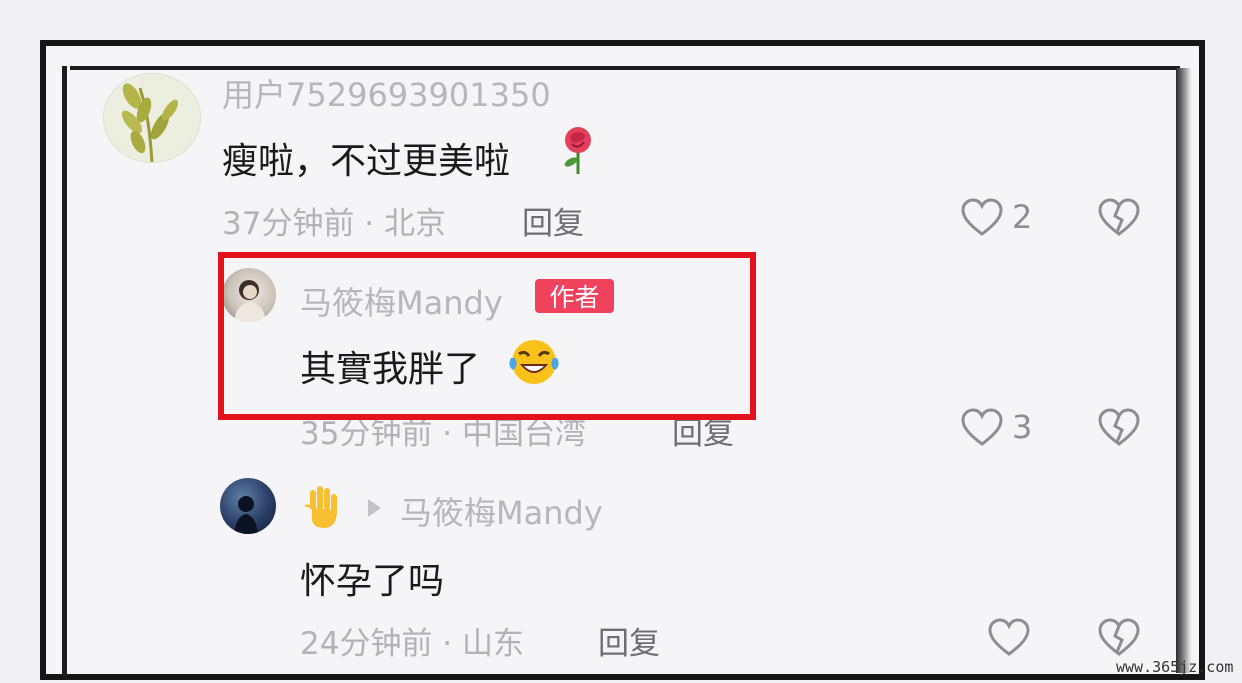 The width and height of the screenshot is (1242, 683). Describe the element at coordinates (372, 581) in the screenshot. I see `comment-3-text: 怀孕了吗` at that location.